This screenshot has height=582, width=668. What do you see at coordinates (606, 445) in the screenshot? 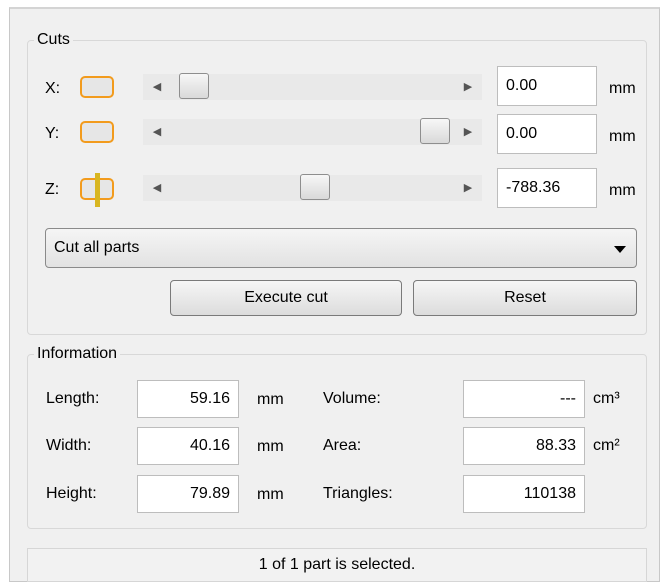
I see `area-unit: cm²` at bounding box center [606, 445].